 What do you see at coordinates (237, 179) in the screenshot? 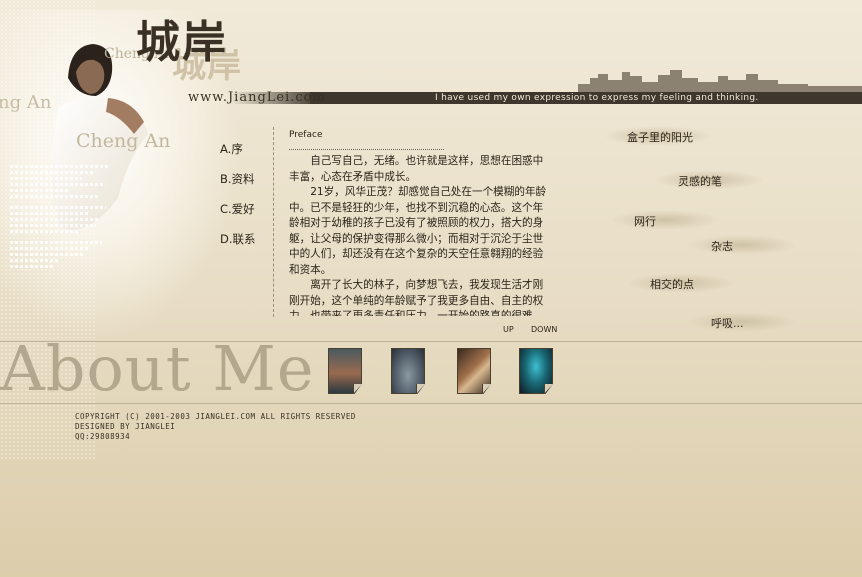
I see `nav-item-profile: B.资料` at bounding box center [237, 179].